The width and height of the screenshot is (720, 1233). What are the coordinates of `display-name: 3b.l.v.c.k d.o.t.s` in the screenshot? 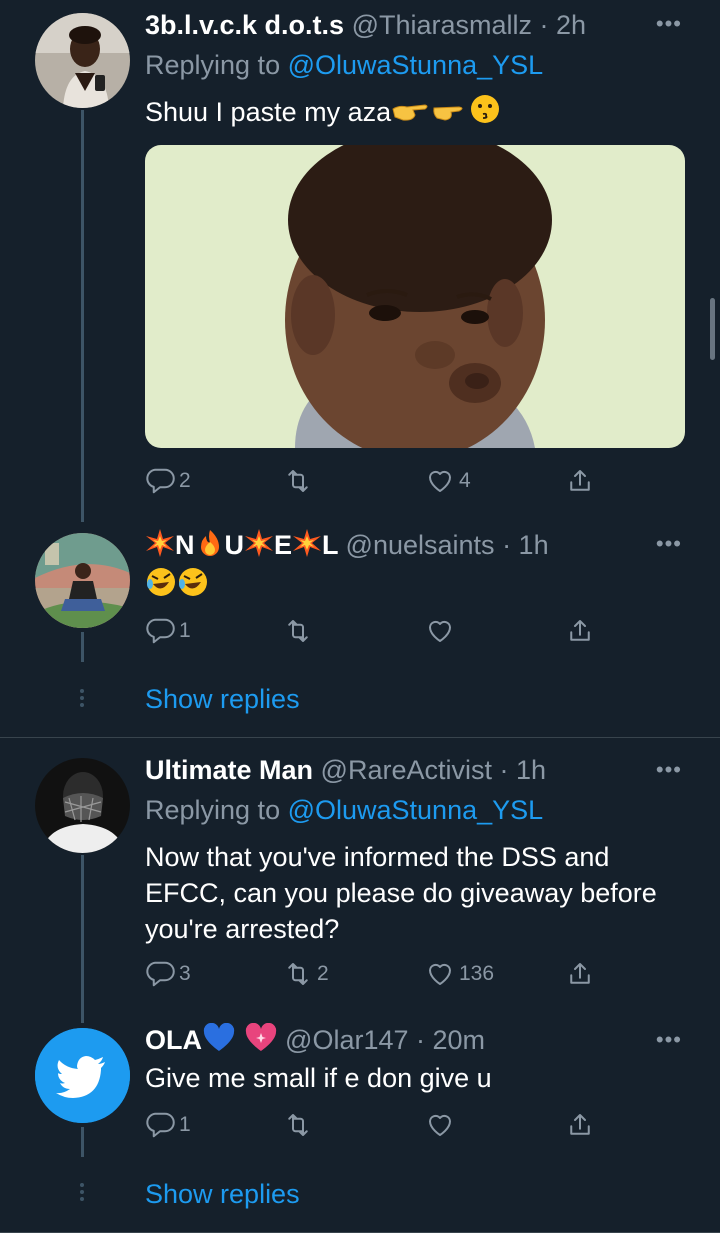 It's located at (244, 25).